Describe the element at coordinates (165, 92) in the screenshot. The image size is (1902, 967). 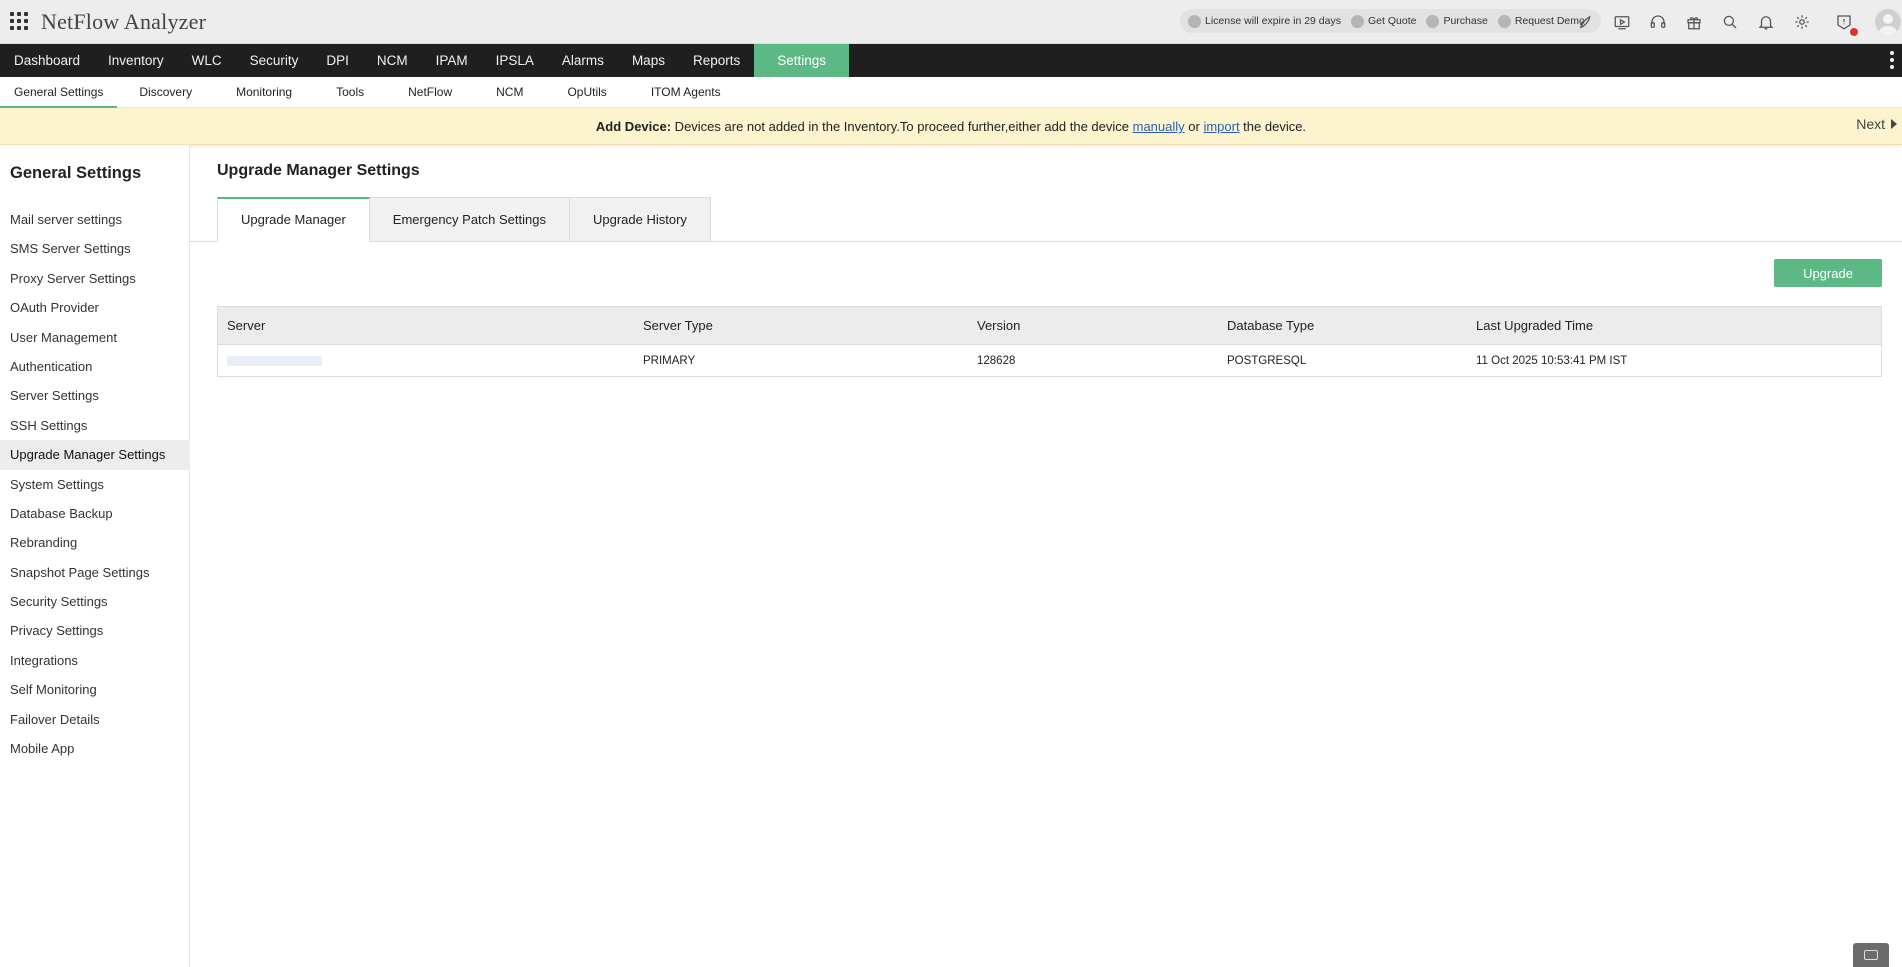
I see `subnav-discovery: Discovery` at that location.